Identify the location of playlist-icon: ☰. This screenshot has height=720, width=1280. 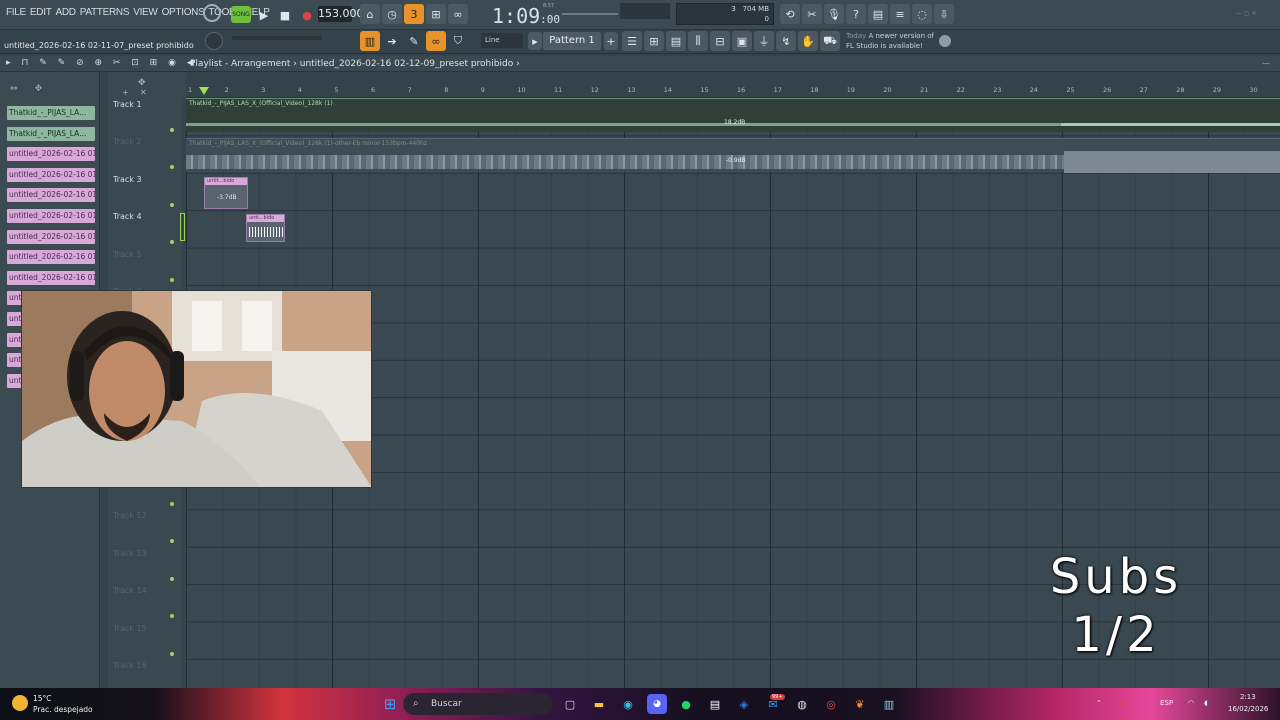
(632, 41).